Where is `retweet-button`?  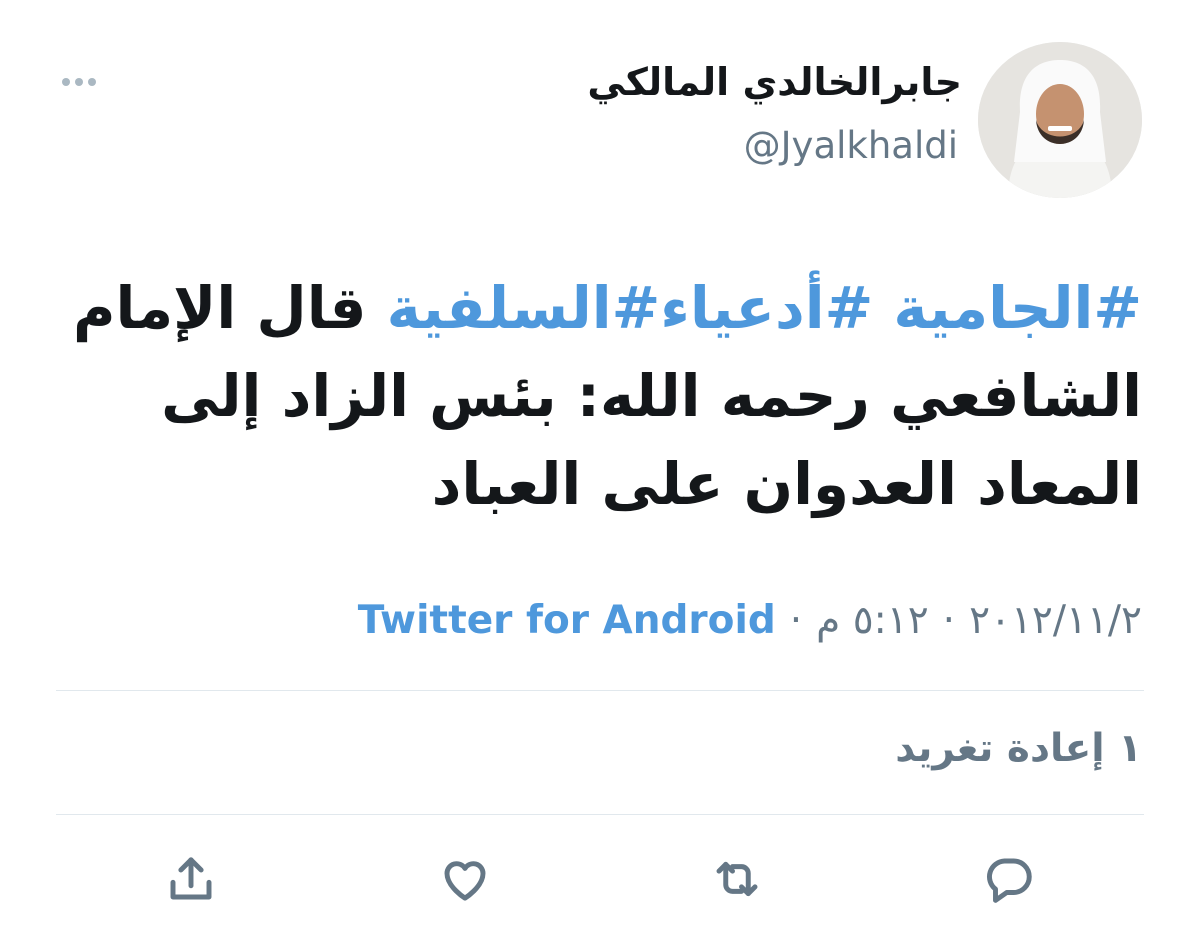
retweet-button is located at coordinates (737, 879).